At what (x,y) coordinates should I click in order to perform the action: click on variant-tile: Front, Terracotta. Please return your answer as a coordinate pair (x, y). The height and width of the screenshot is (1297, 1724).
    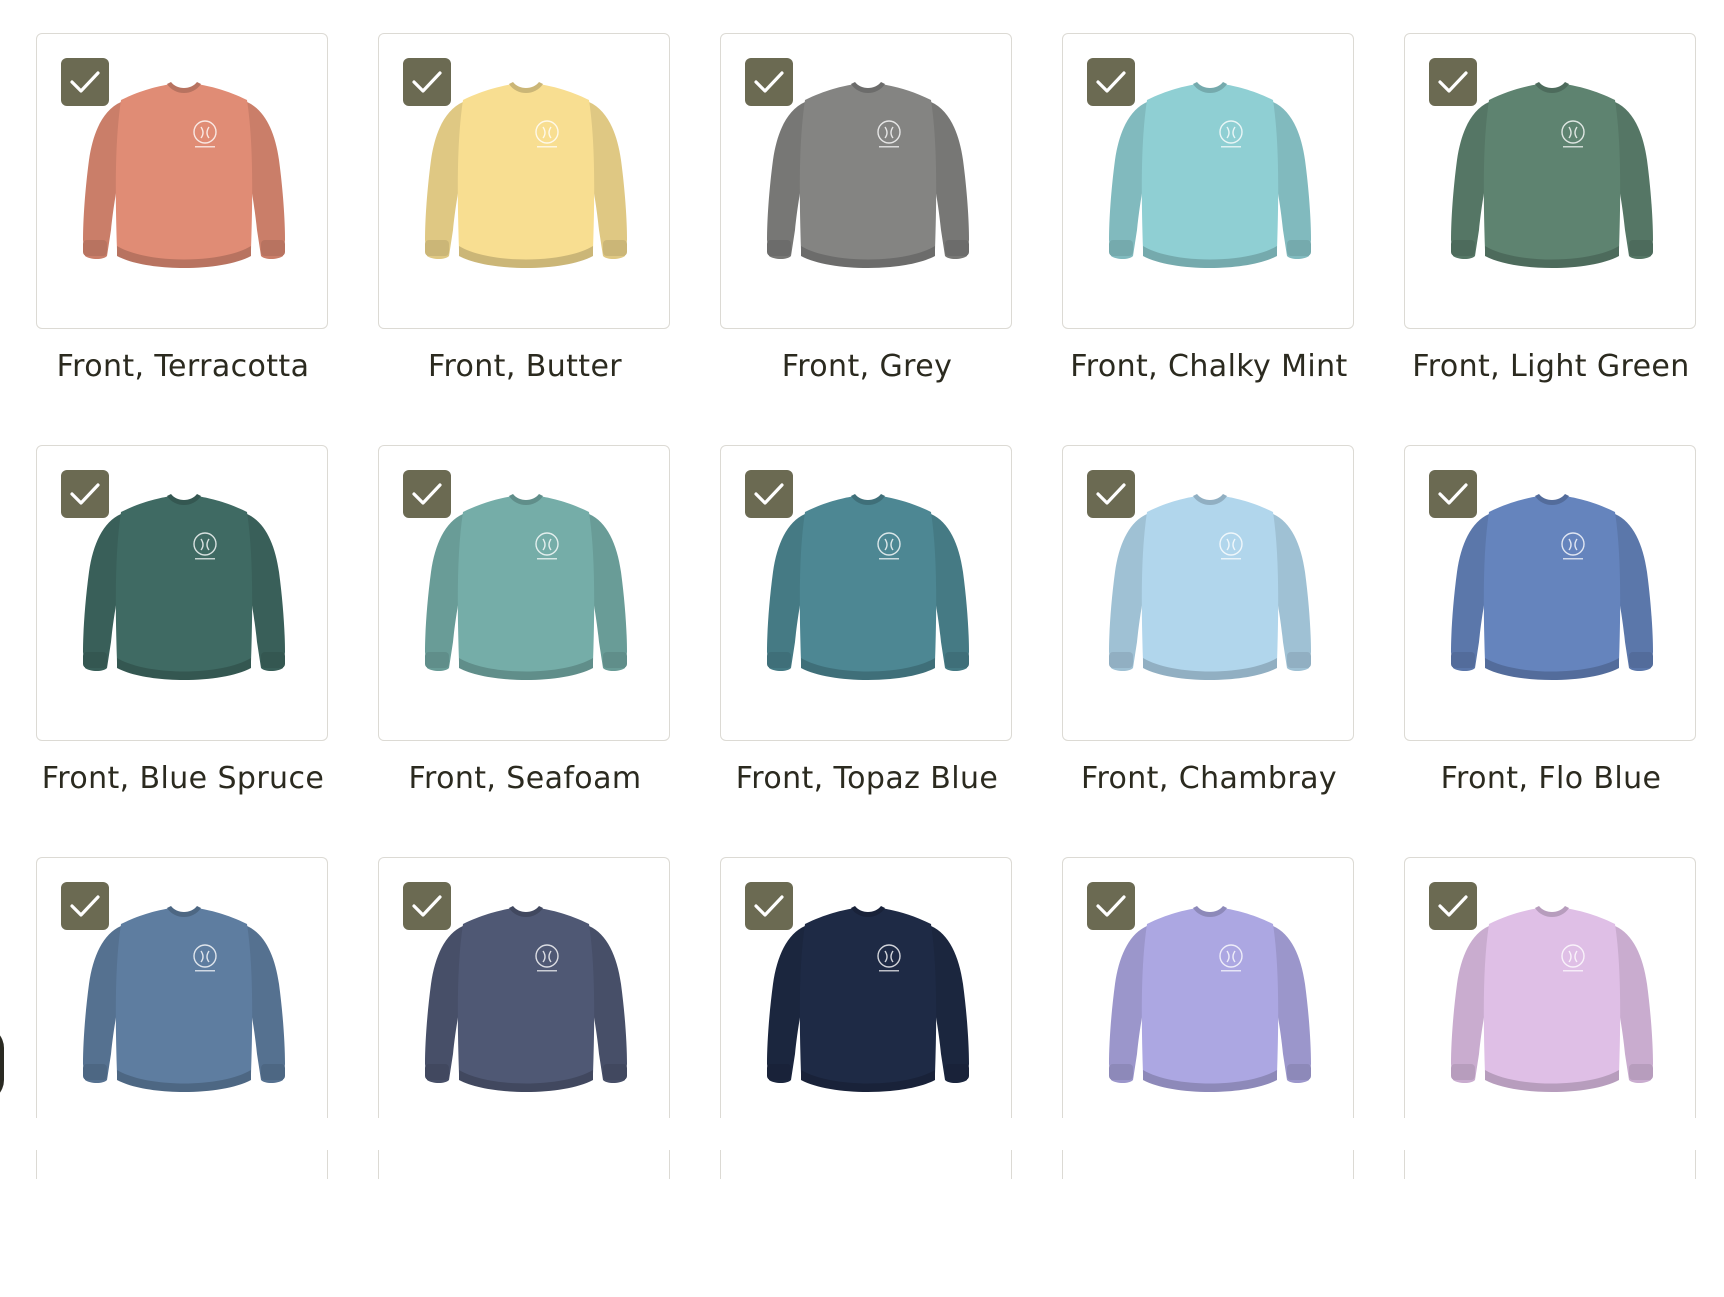
    Looking at the image, I should click on (183, 239).